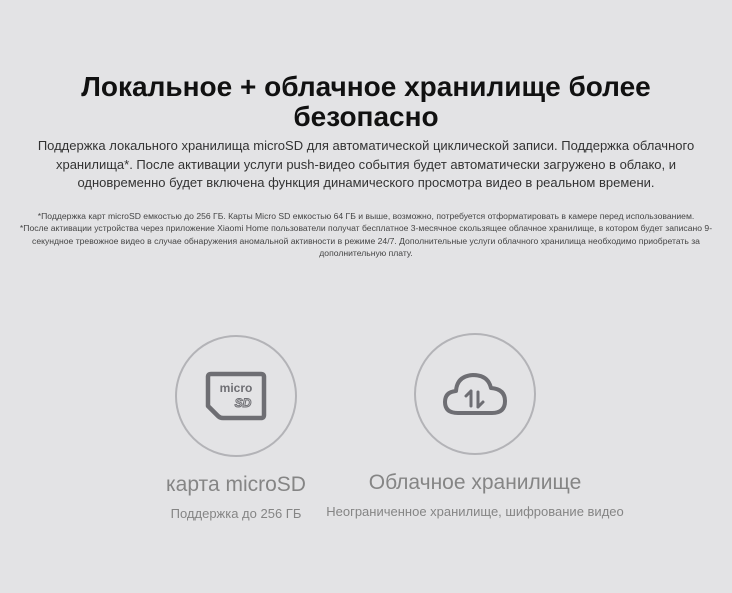  I want to click on cloud-sync-icon, so click(475, 394).